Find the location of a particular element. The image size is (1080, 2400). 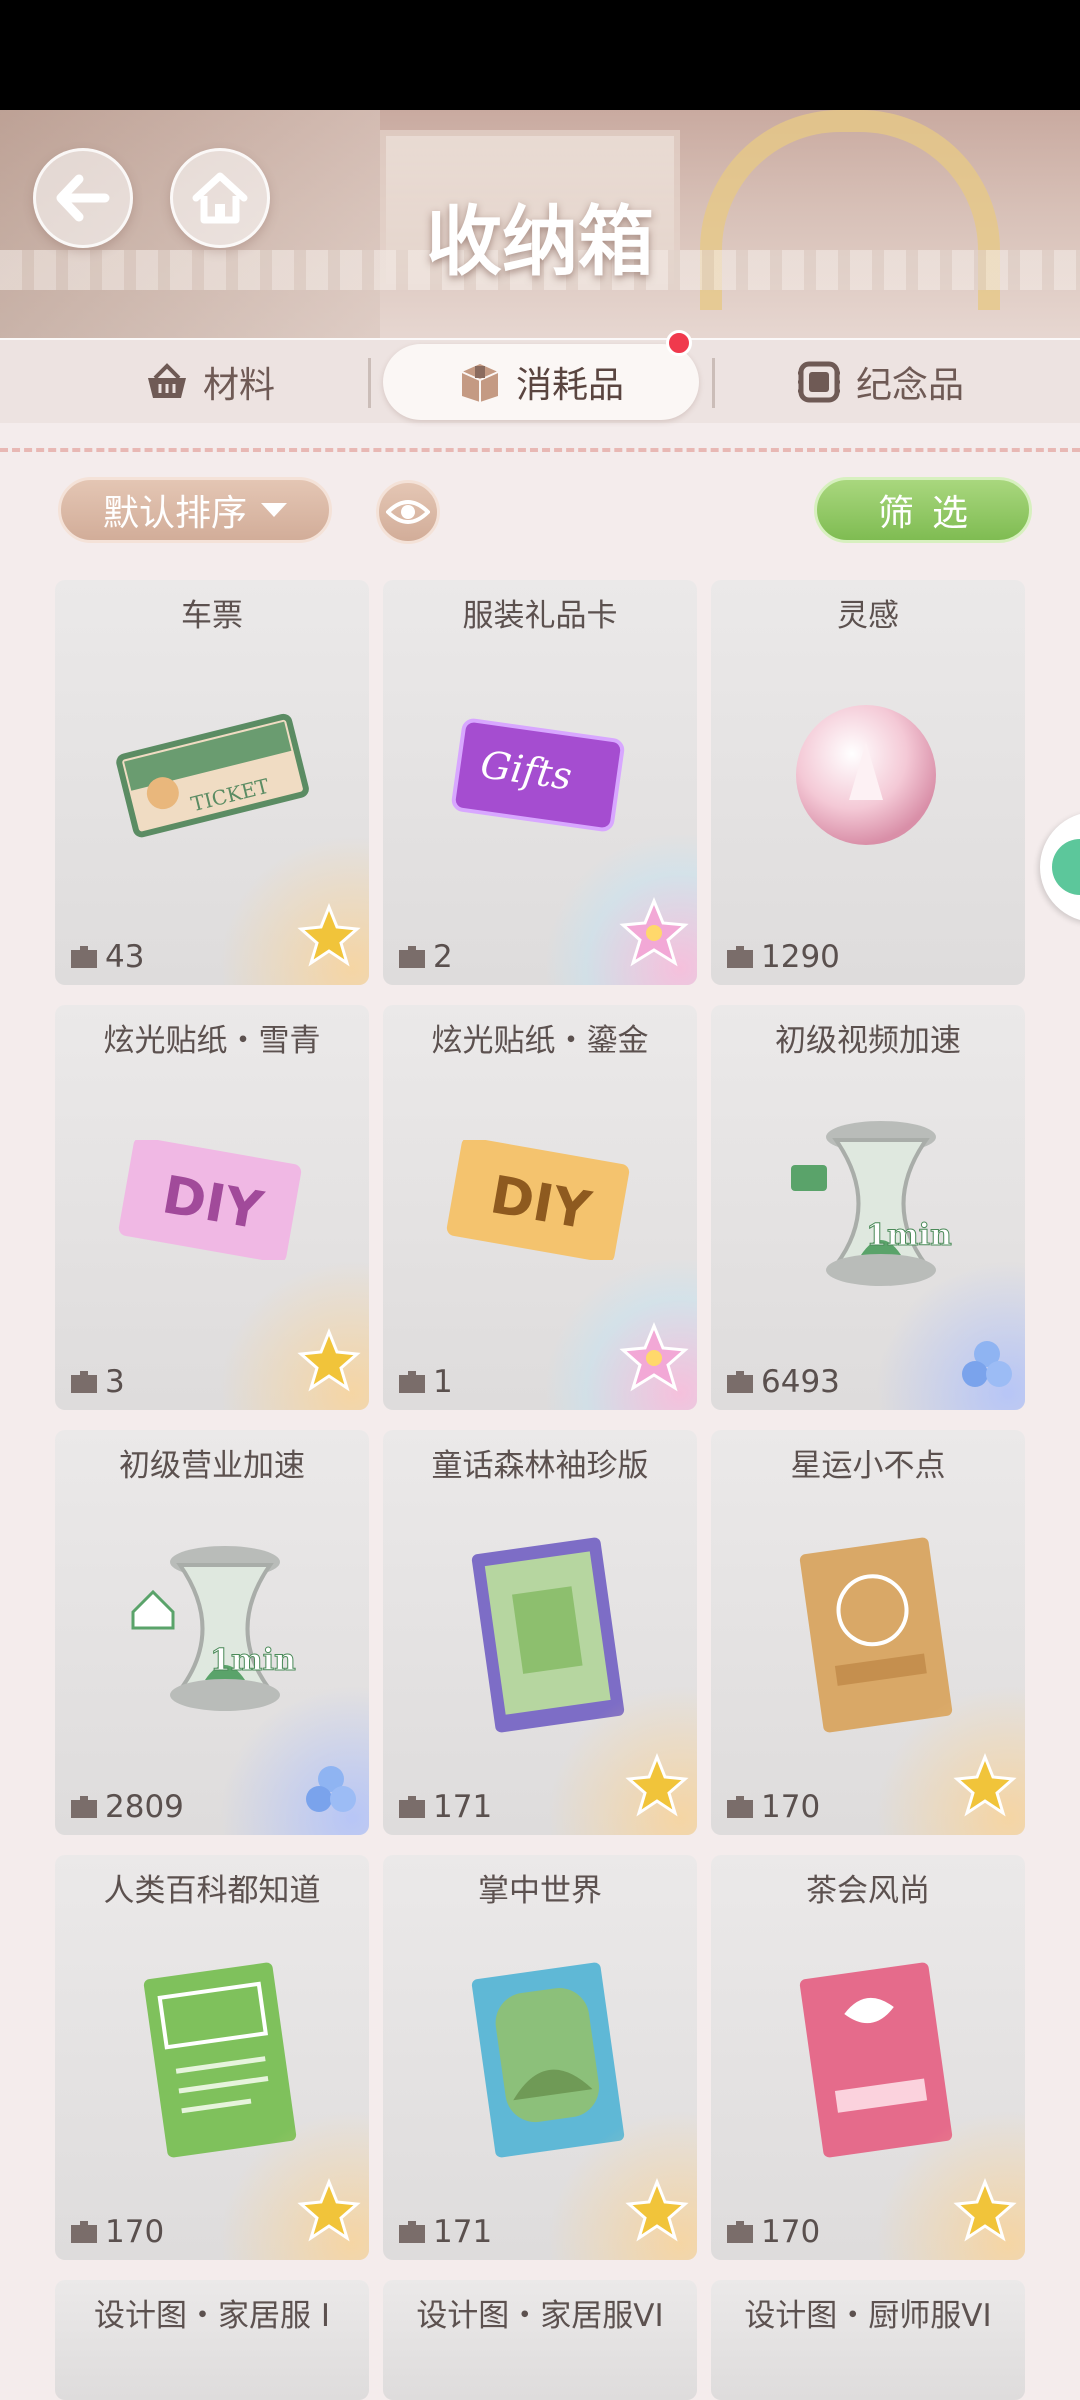

item-card: 星运小不点 170 is located at coordinates (868, 1632).